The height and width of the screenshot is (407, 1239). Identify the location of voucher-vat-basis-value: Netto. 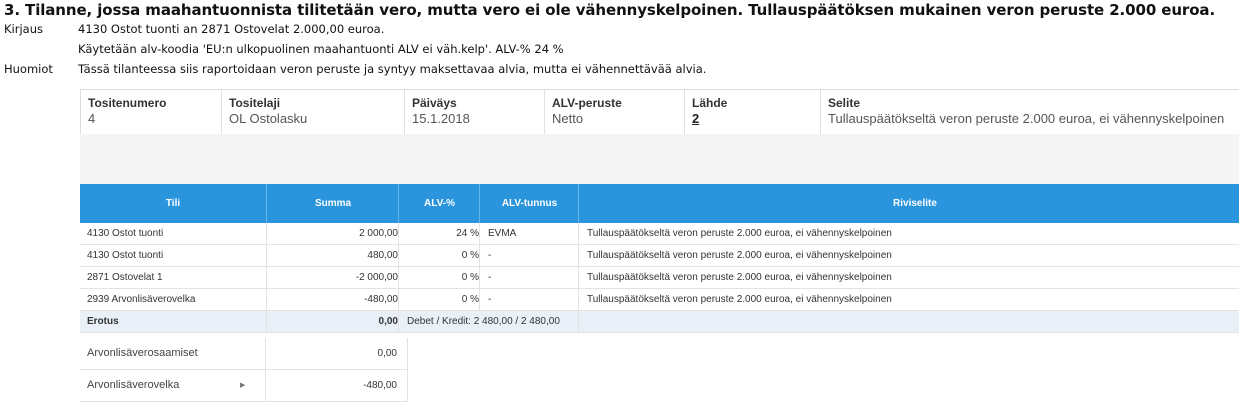
(568, 118).